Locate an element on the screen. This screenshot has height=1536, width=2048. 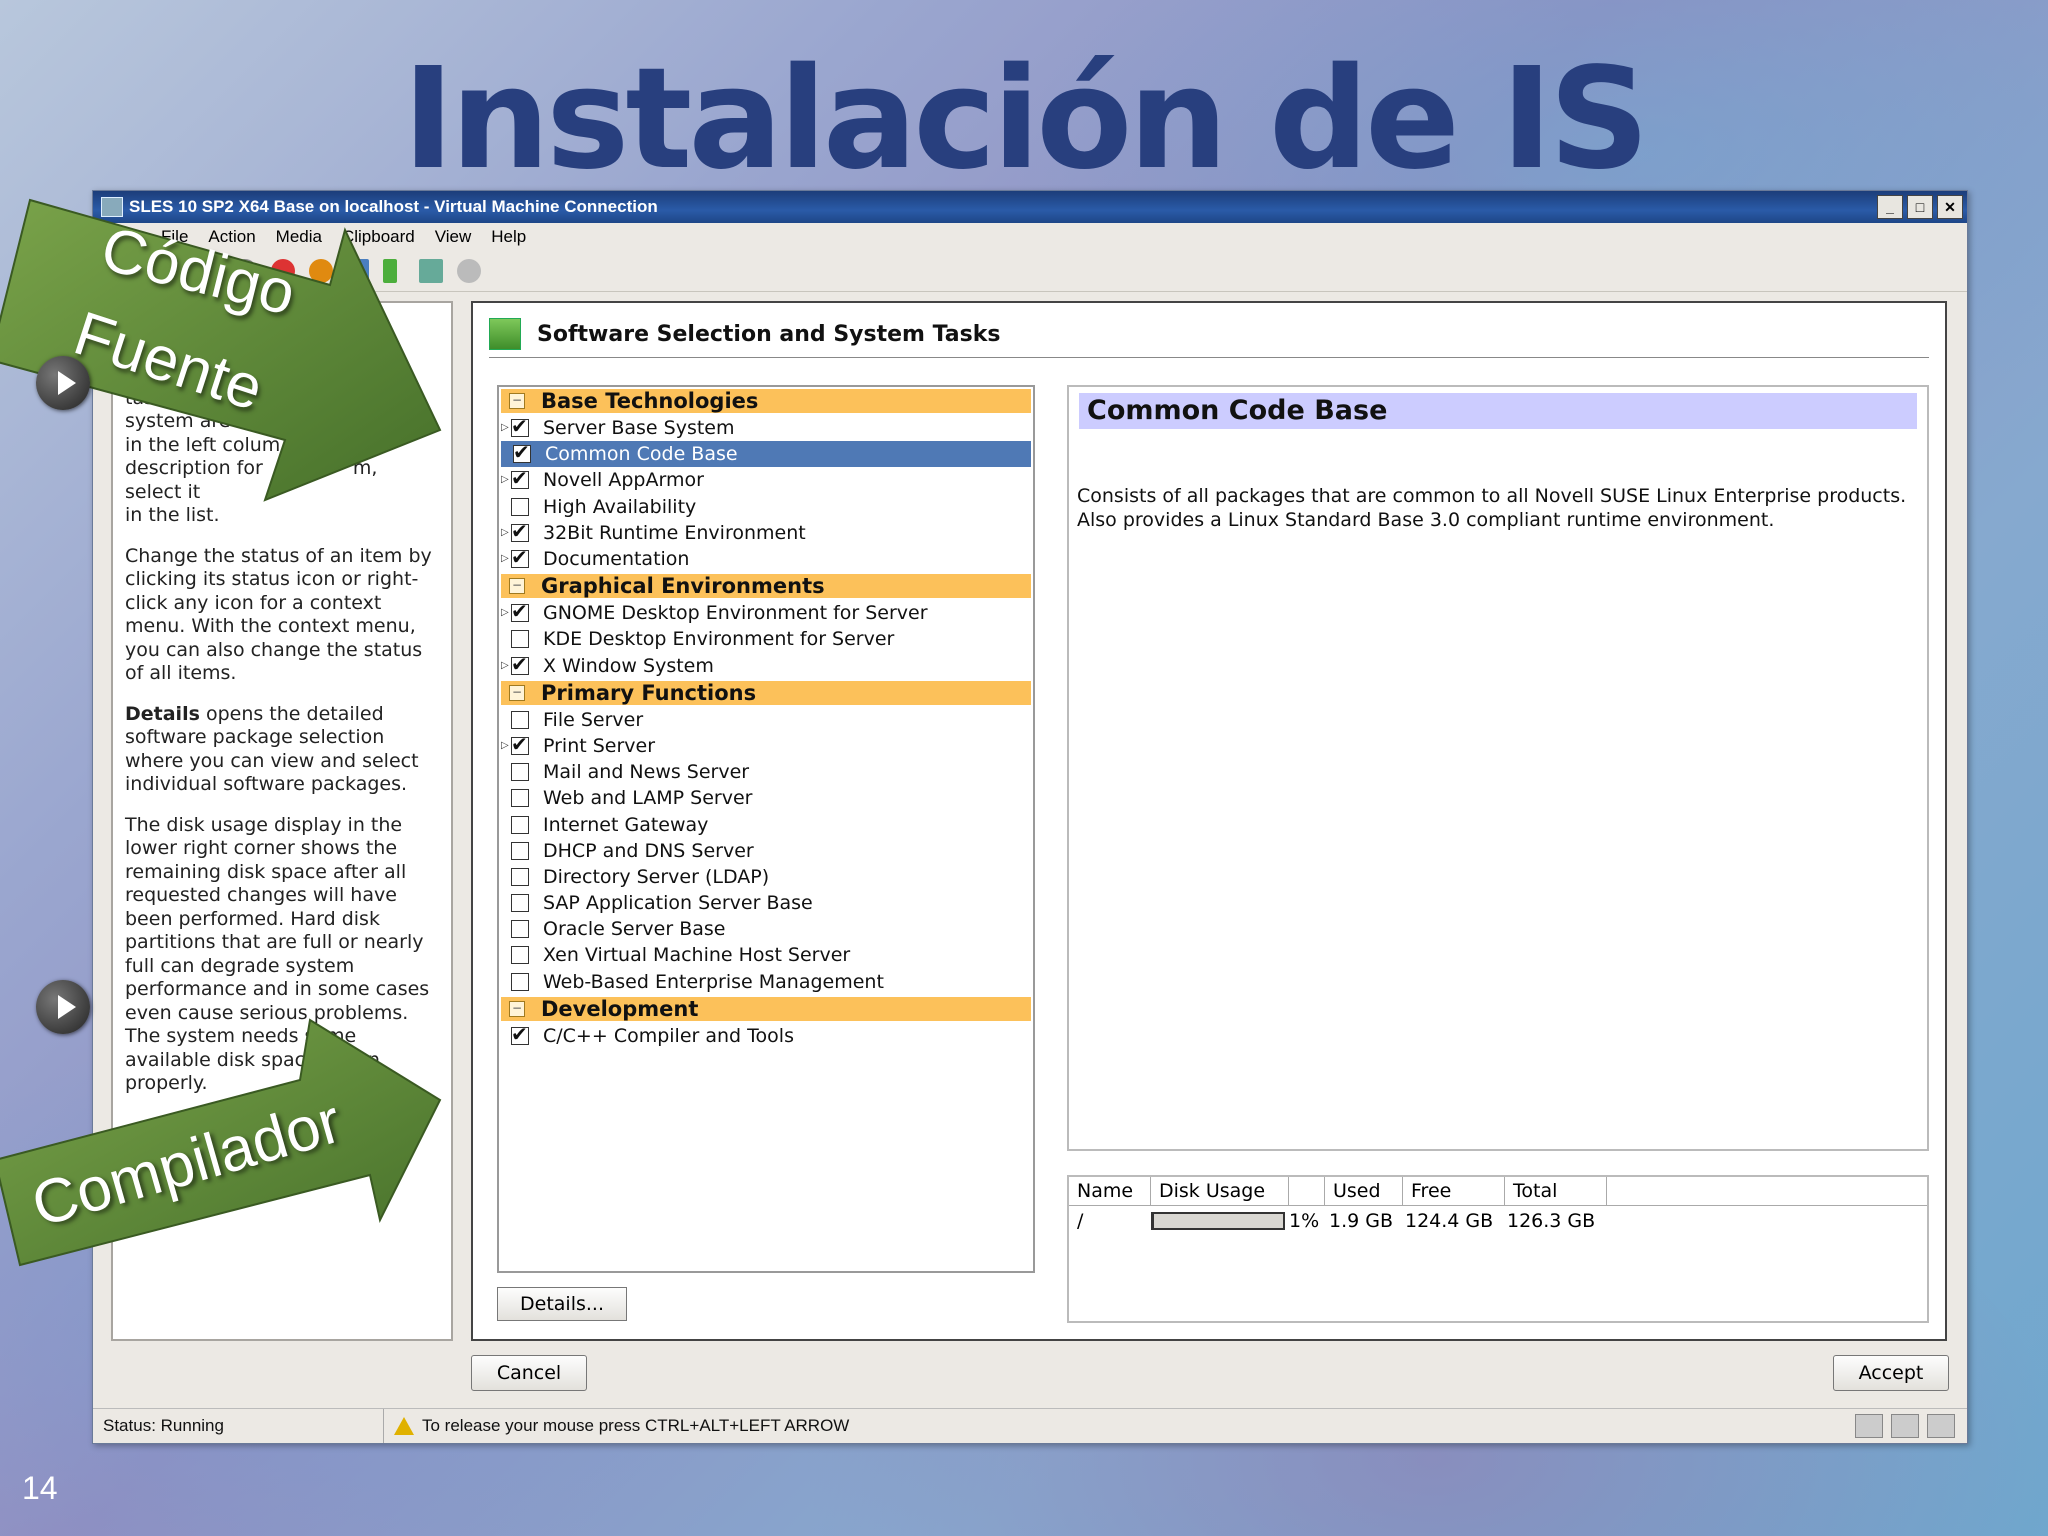
col-percent is located at coordinates (1307, 1191).